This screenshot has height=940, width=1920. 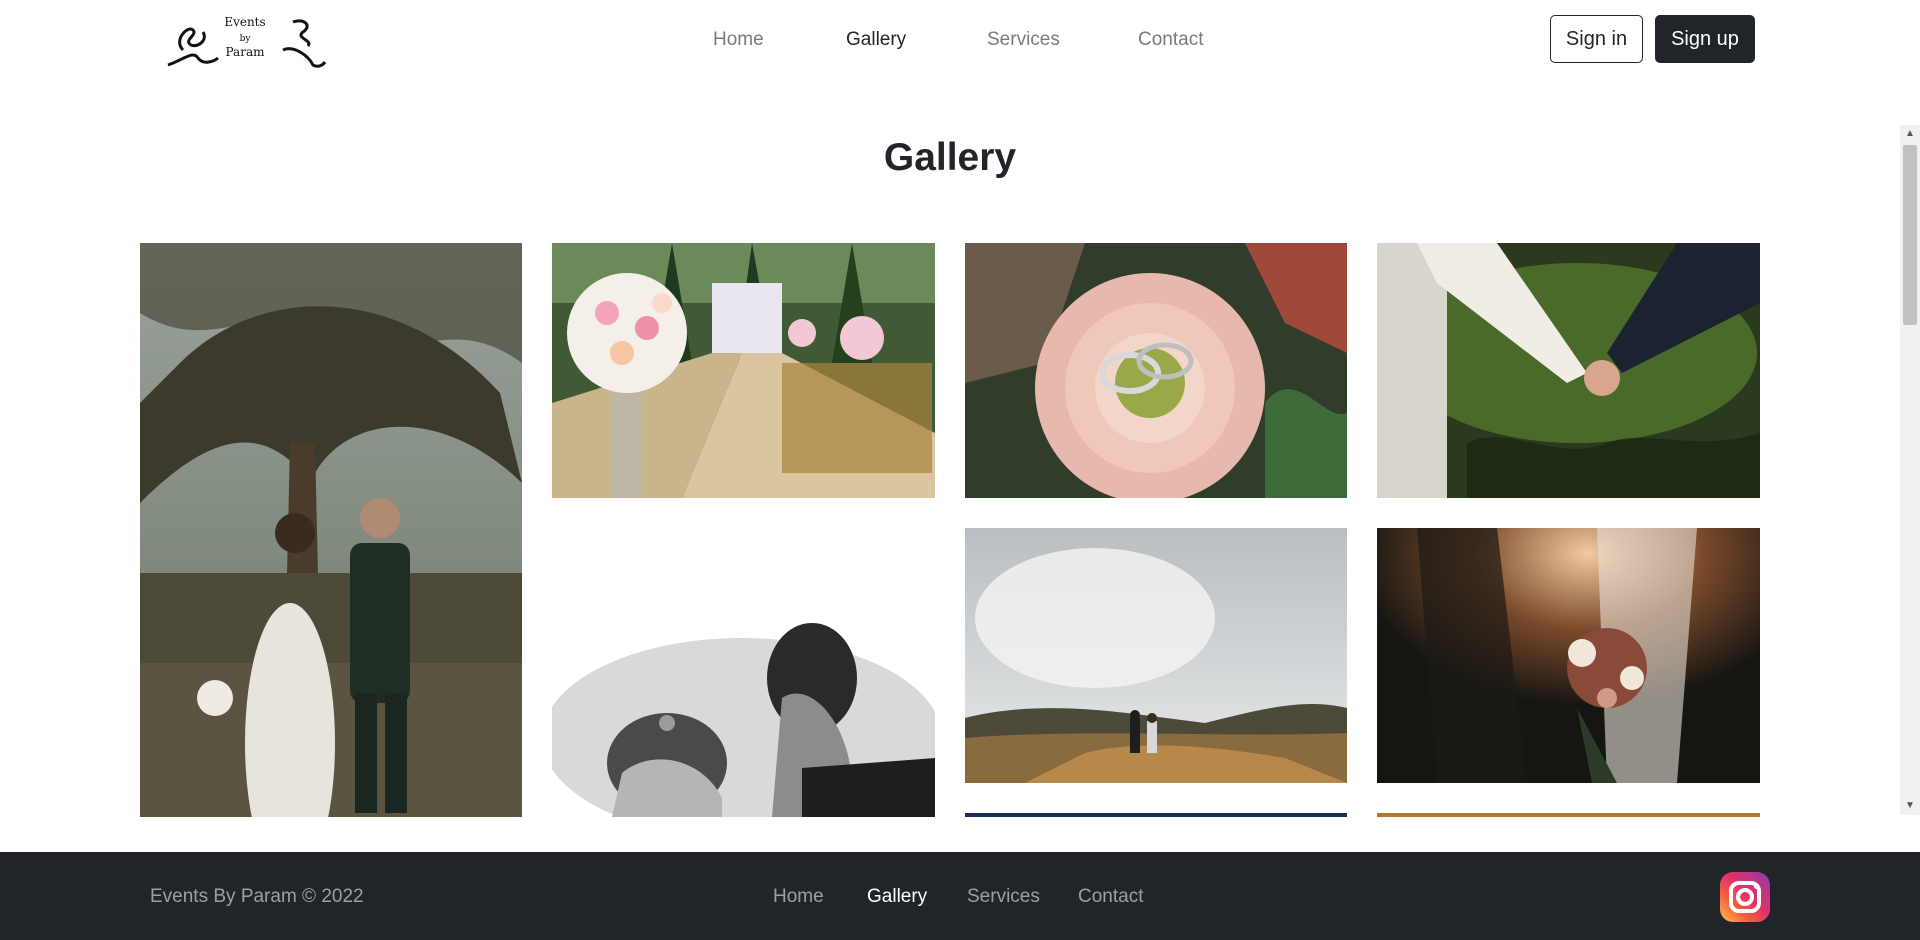 What do you see at coordinates (1170, 40) in the screenshot?
I see `nav-contact-link: Contact` at bounding box center [1170, 40].